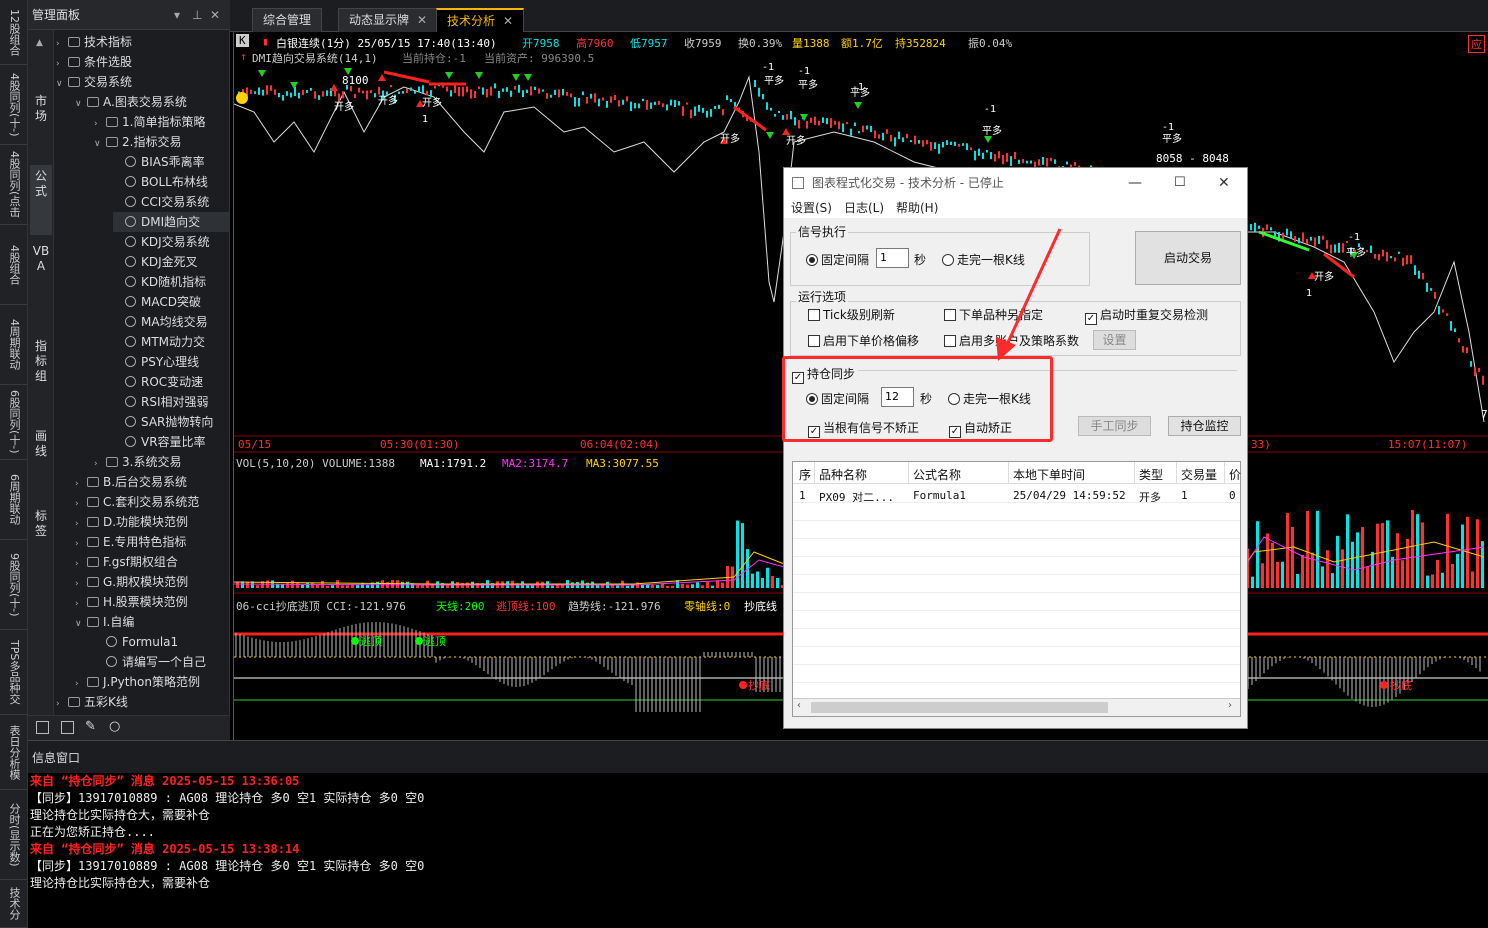  Describe the element at coordinates (152, 542) in the screenshot. I see `tree-item: › E.专用特色指标` at that location.